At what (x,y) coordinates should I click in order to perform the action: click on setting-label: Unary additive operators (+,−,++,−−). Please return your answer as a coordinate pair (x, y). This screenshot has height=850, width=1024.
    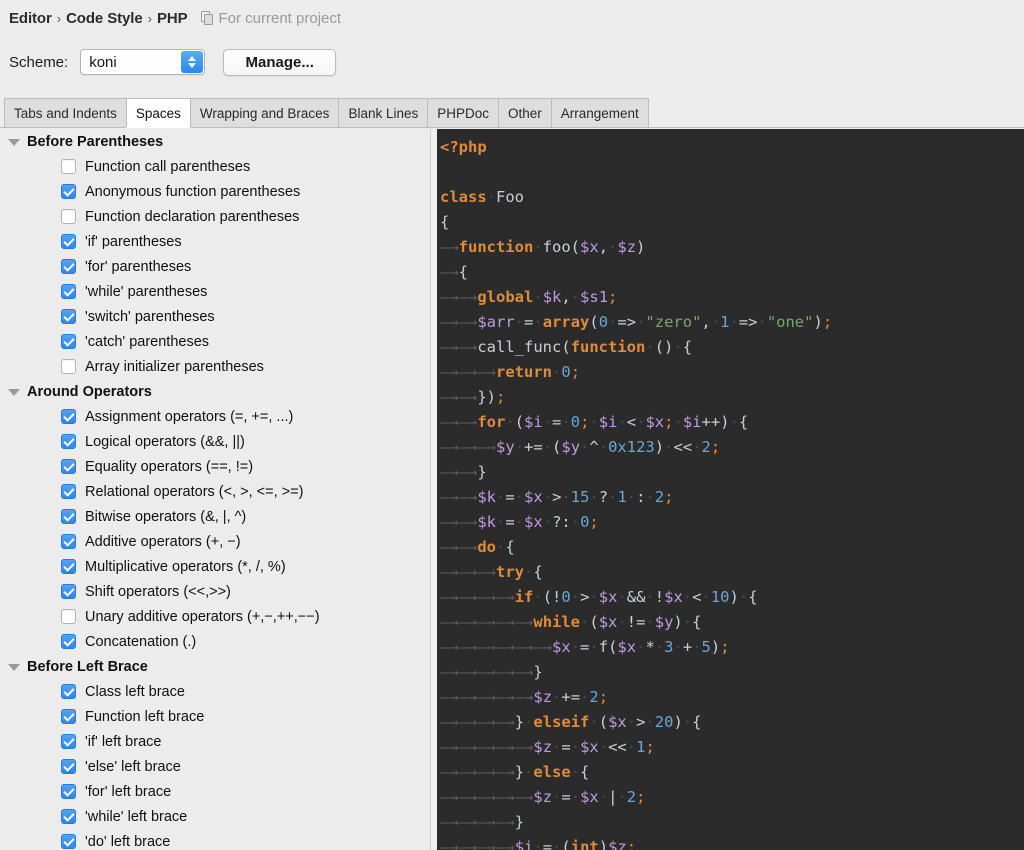
    Looking at the image, I should click on (202, 616).